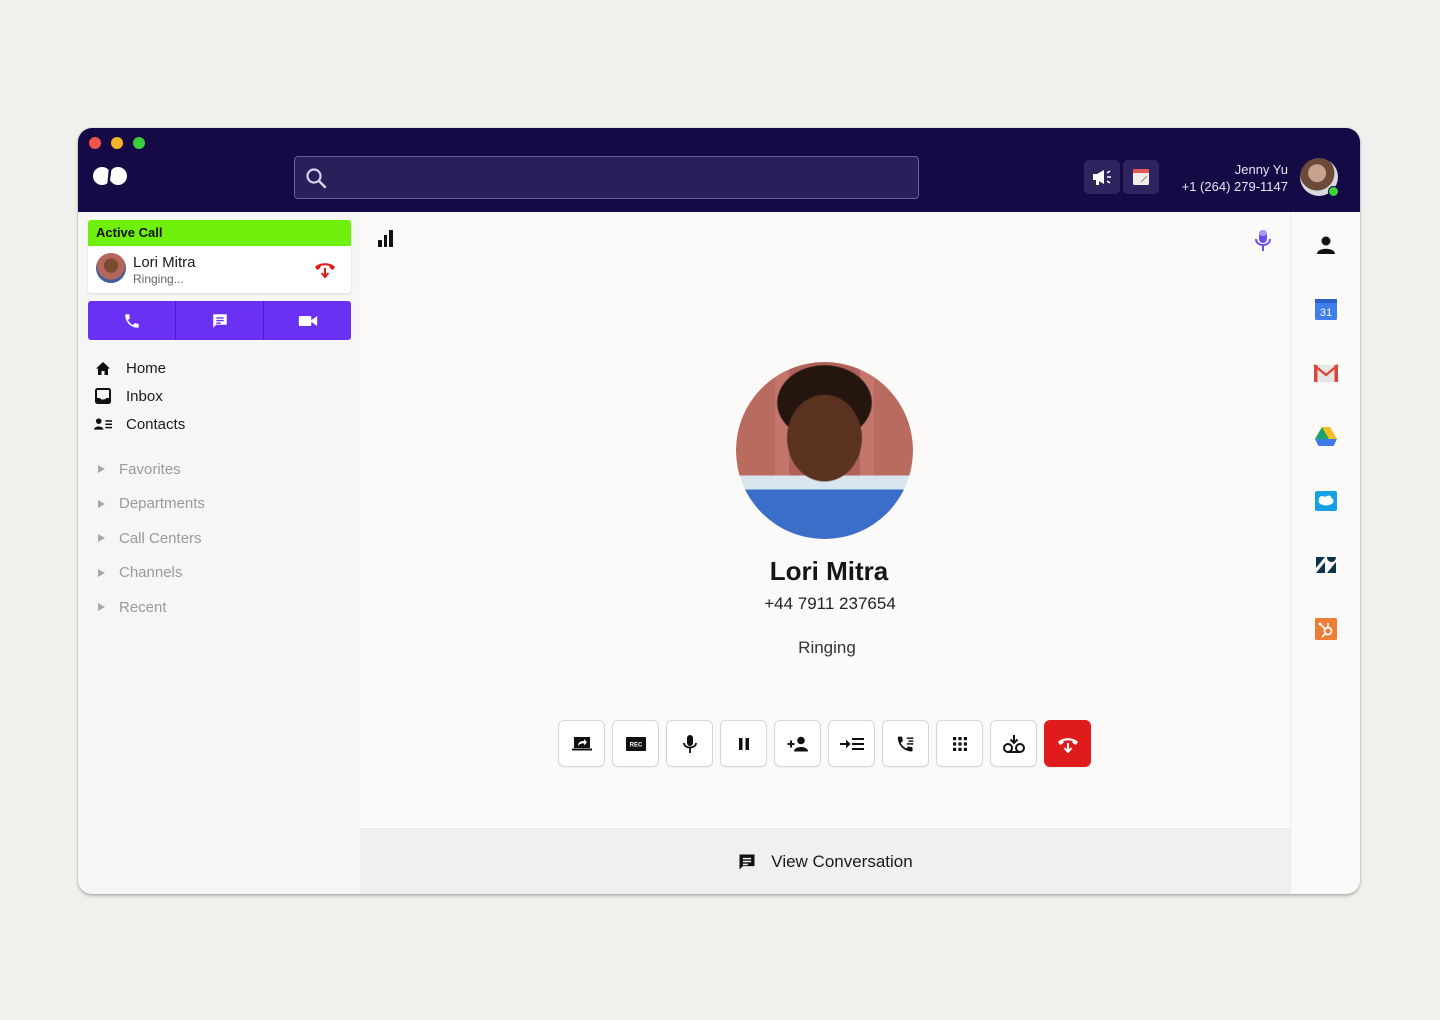 The image size is (1440, 1020). I want to click on group-label: Channels, so click(151, 573).